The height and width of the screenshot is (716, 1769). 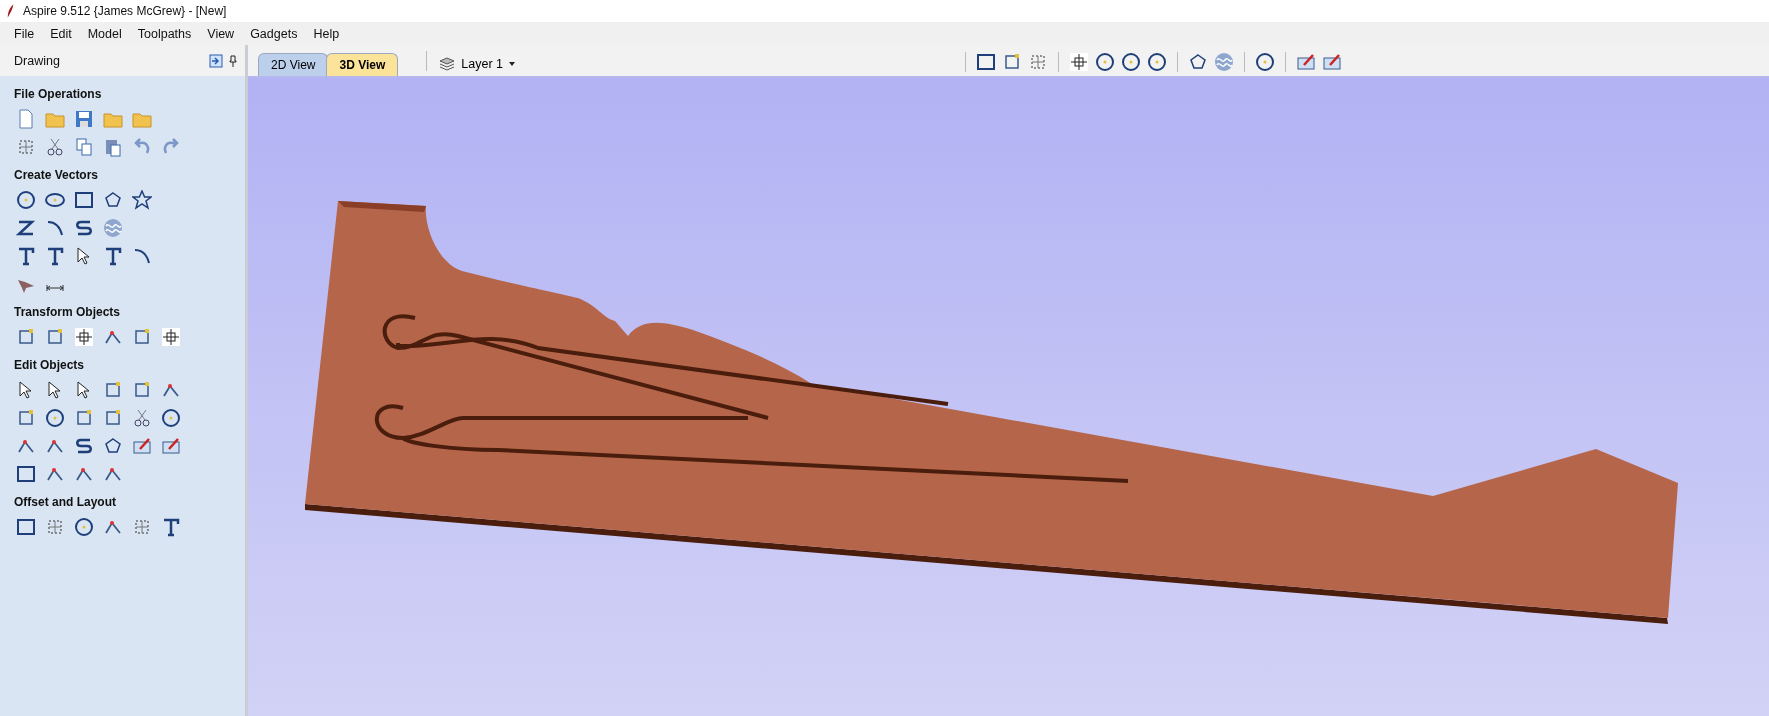 What do you see at coordinates (24, 33) in the screenshot?
I see `menu-item: File` at bounding box center [24, 33].